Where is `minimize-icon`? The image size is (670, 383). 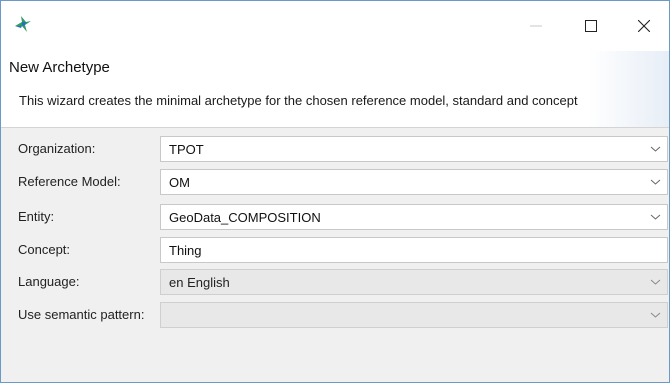 minimize-icon is located at coordinates (536, 26).